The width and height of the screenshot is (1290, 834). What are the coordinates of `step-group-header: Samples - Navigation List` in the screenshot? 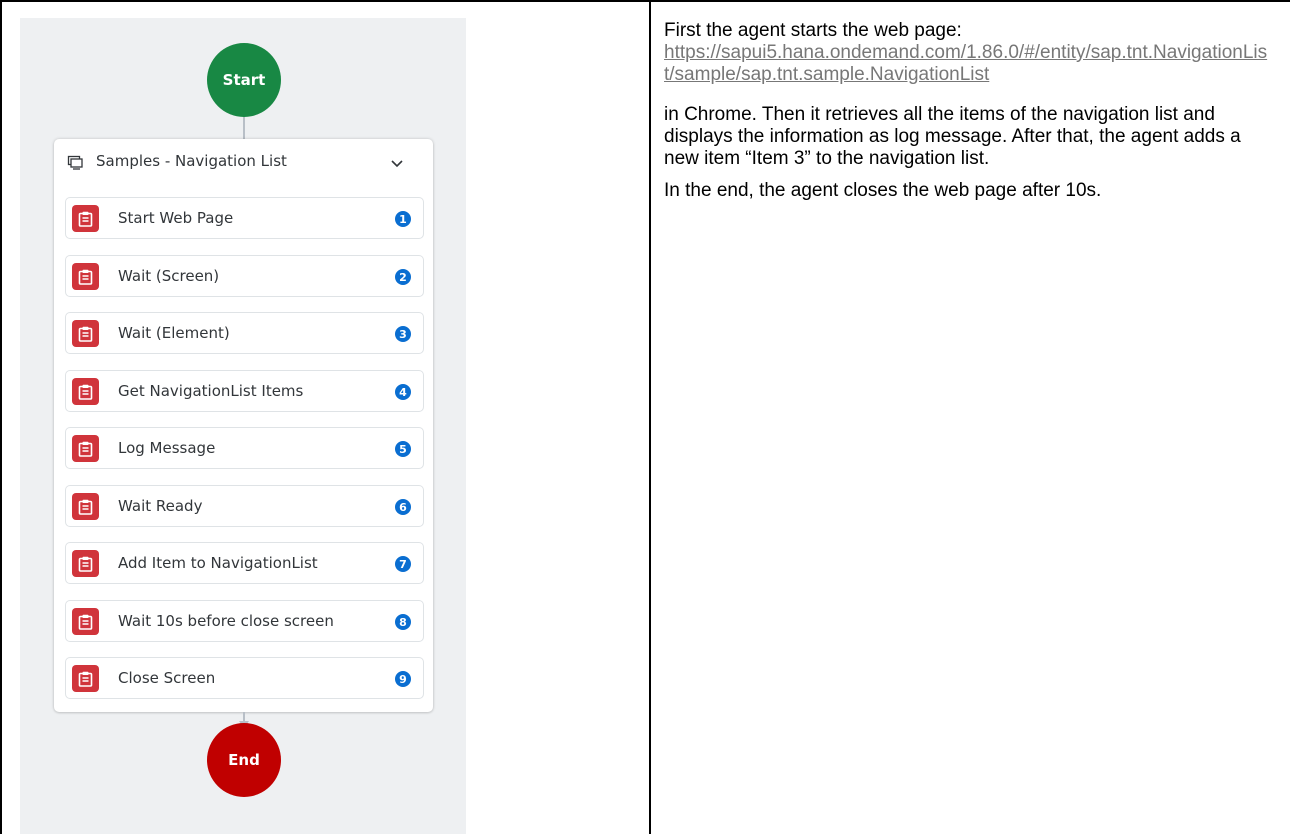 It's located at (243, 163).